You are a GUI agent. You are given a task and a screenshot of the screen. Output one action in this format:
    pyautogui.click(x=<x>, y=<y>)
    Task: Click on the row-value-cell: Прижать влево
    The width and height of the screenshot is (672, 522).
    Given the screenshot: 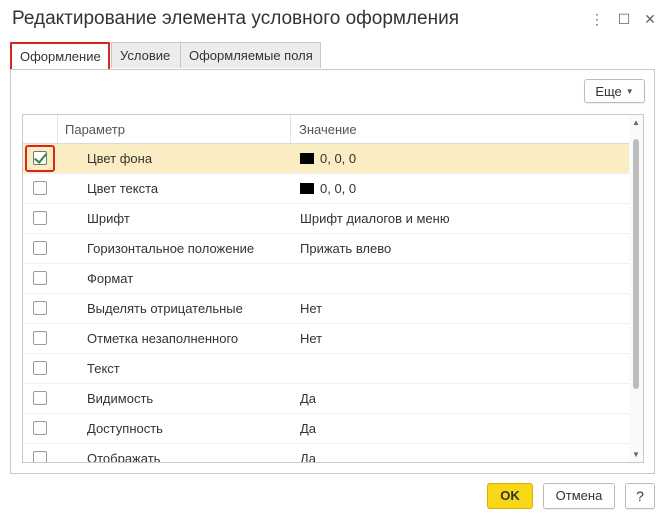 What is the action you would take?
    pyautogui.click(x=345, y=248)
    